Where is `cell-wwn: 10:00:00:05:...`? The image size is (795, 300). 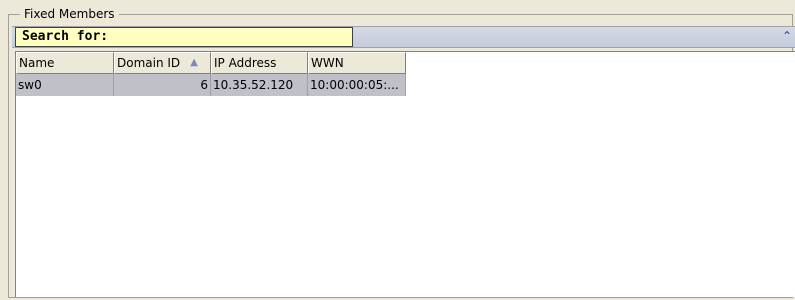 cell-wwn: 10:00:00:05:... is located at coordinates (357, 85).